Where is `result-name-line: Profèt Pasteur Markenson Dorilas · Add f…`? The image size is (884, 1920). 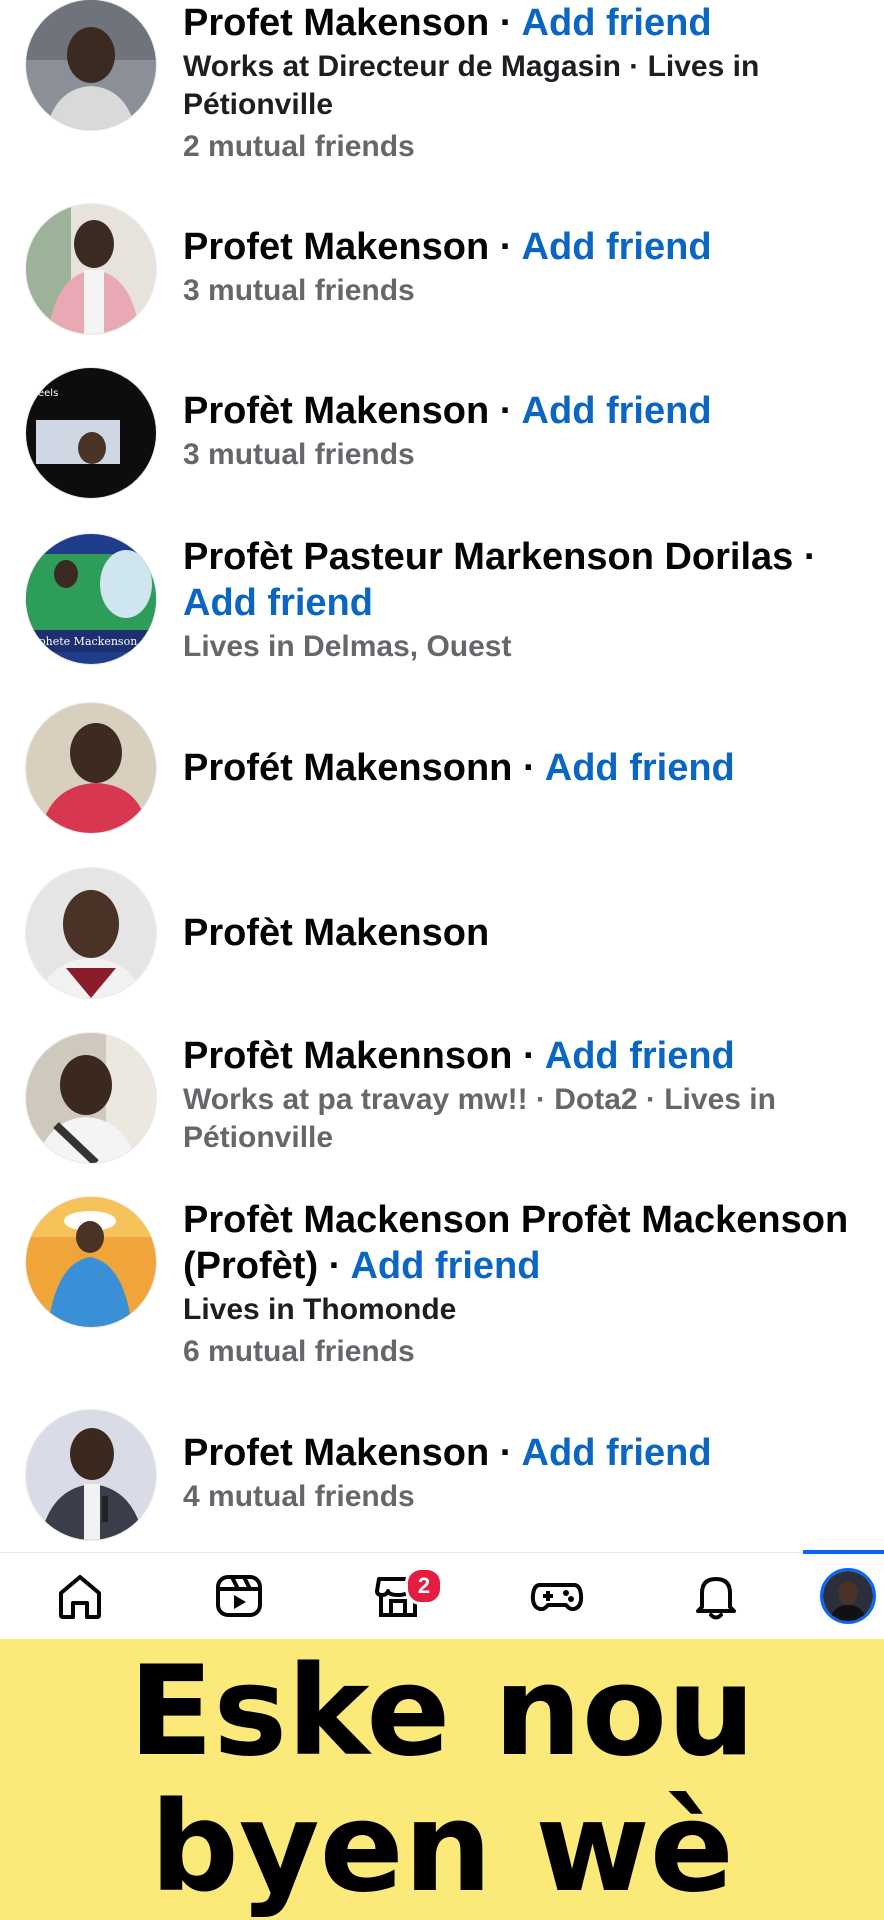
result-name-line: Profèt Pasteur Markenson Dorilas · Add f… is located at coordinates (526, 580).